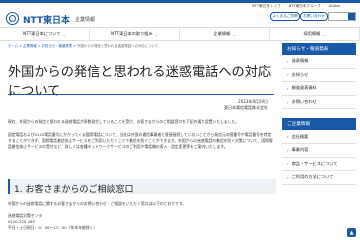 This screenshot has width=360, height=240. Describe the element at coordinates (180, 1) in the screenshot. I see `top-accent-bar` at that location.